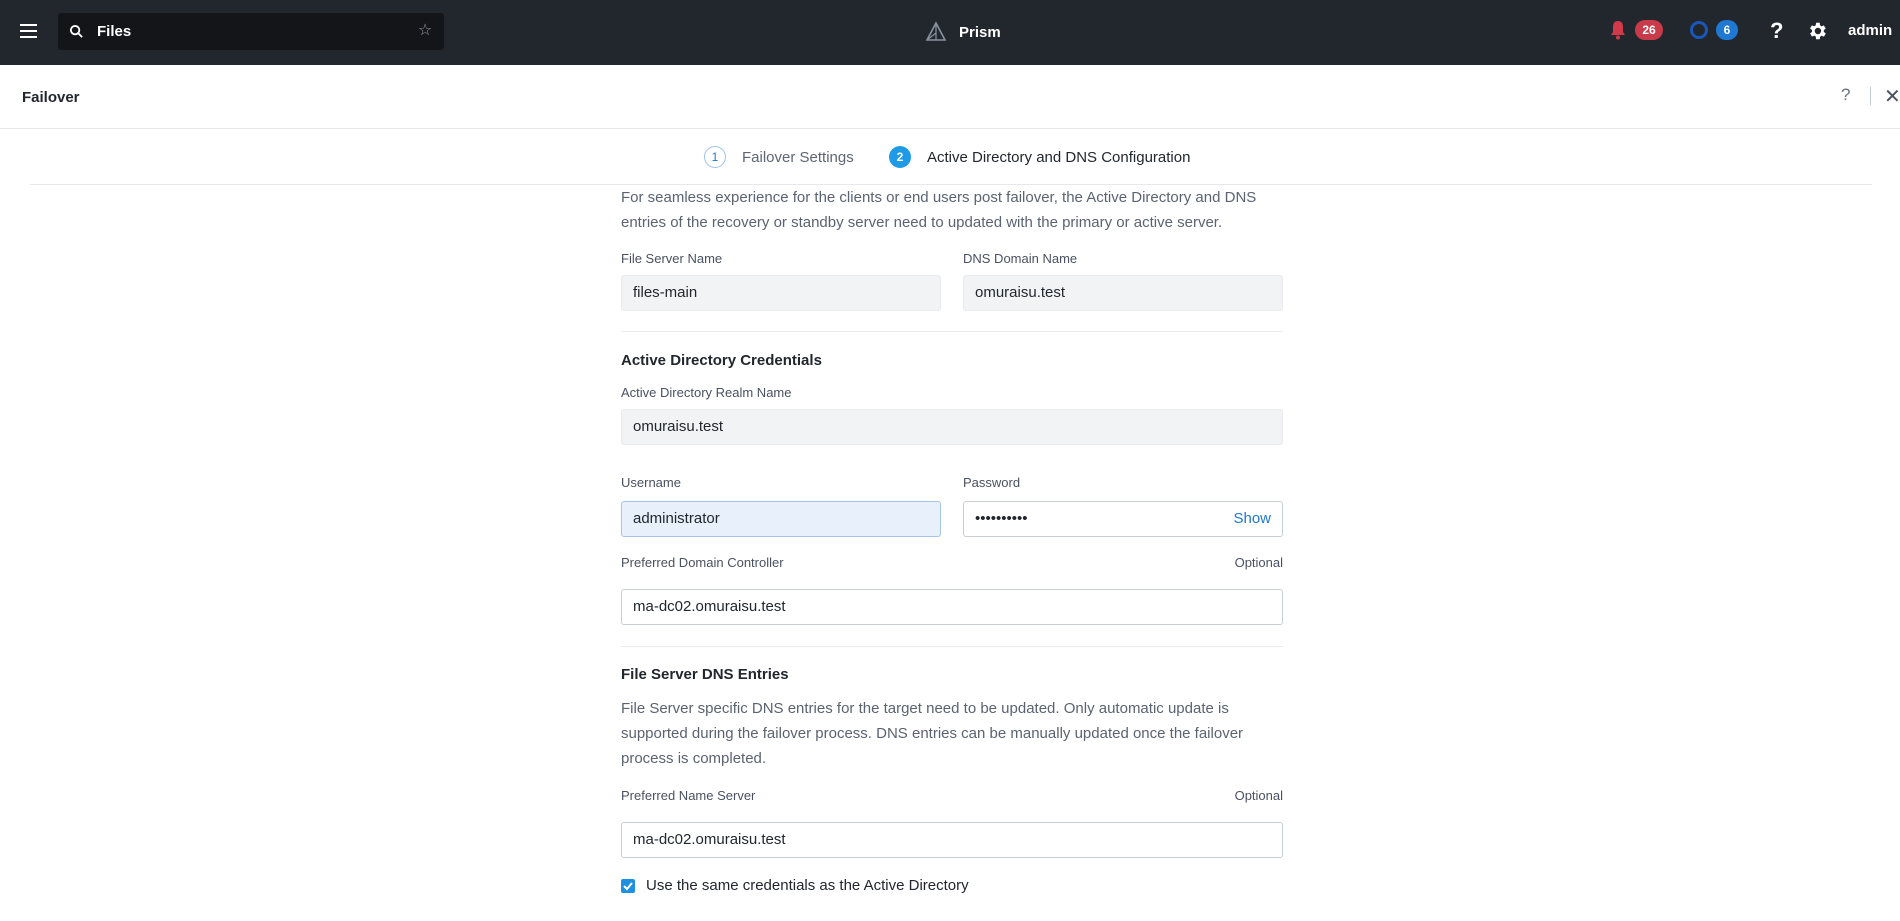  I want to click on username-label: Username, so click(651, 482).